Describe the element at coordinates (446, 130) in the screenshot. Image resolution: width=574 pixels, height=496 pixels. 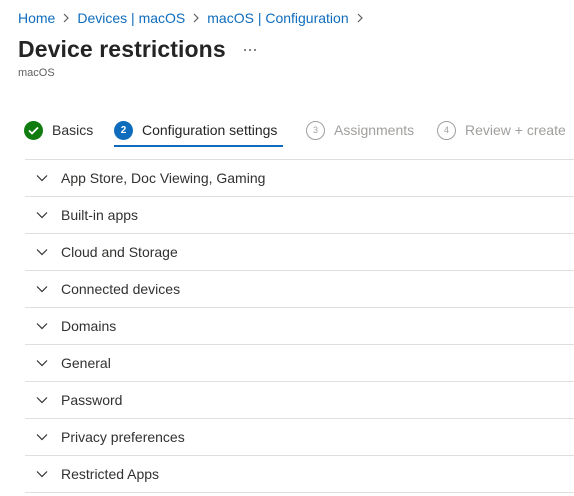
I see `step-number-badge: 4` at that location.